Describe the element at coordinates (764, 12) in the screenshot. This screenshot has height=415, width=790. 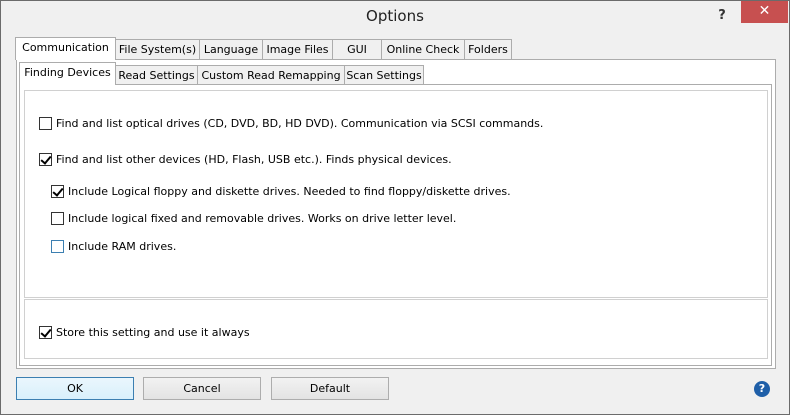
I see `close-button: ✕` at that location.